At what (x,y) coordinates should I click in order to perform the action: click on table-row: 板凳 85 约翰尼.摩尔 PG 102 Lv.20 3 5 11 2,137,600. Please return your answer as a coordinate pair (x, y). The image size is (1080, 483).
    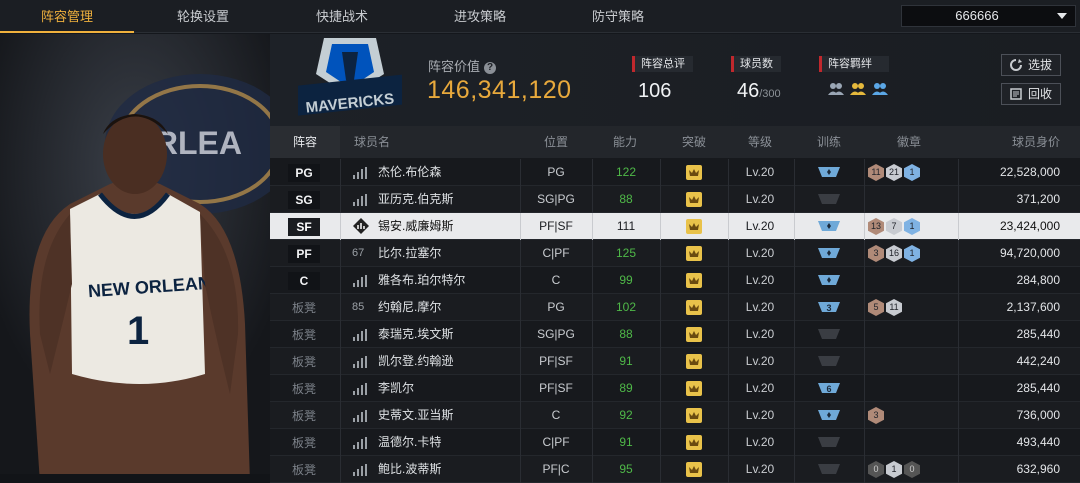
    Looking at the image, I should click on (675, 307).